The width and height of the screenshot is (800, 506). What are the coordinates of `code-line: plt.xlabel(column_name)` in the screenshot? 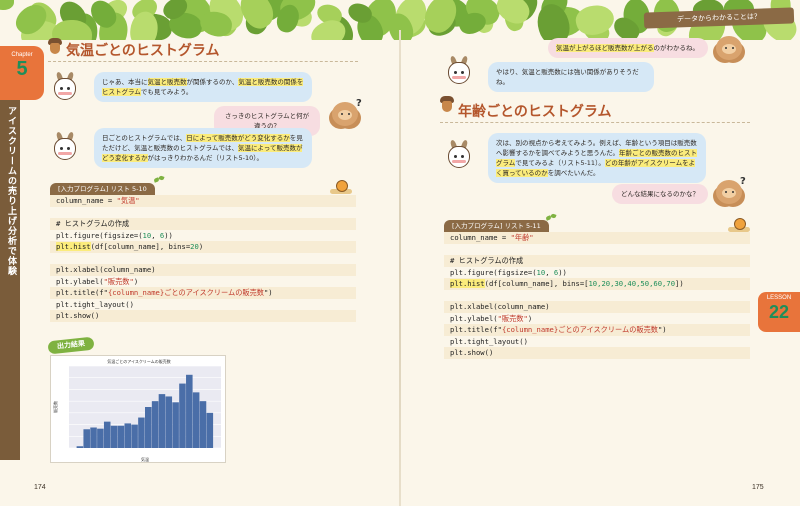 It's located at (203, 270).